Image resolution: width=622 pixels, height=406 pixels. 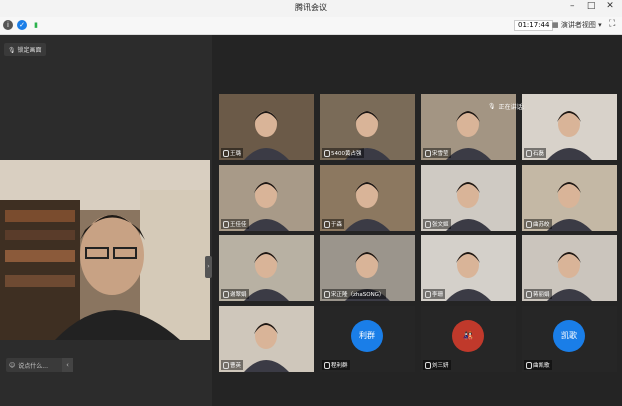 I want to click on participant-tile: 李珊, so click(x=468, y=268).